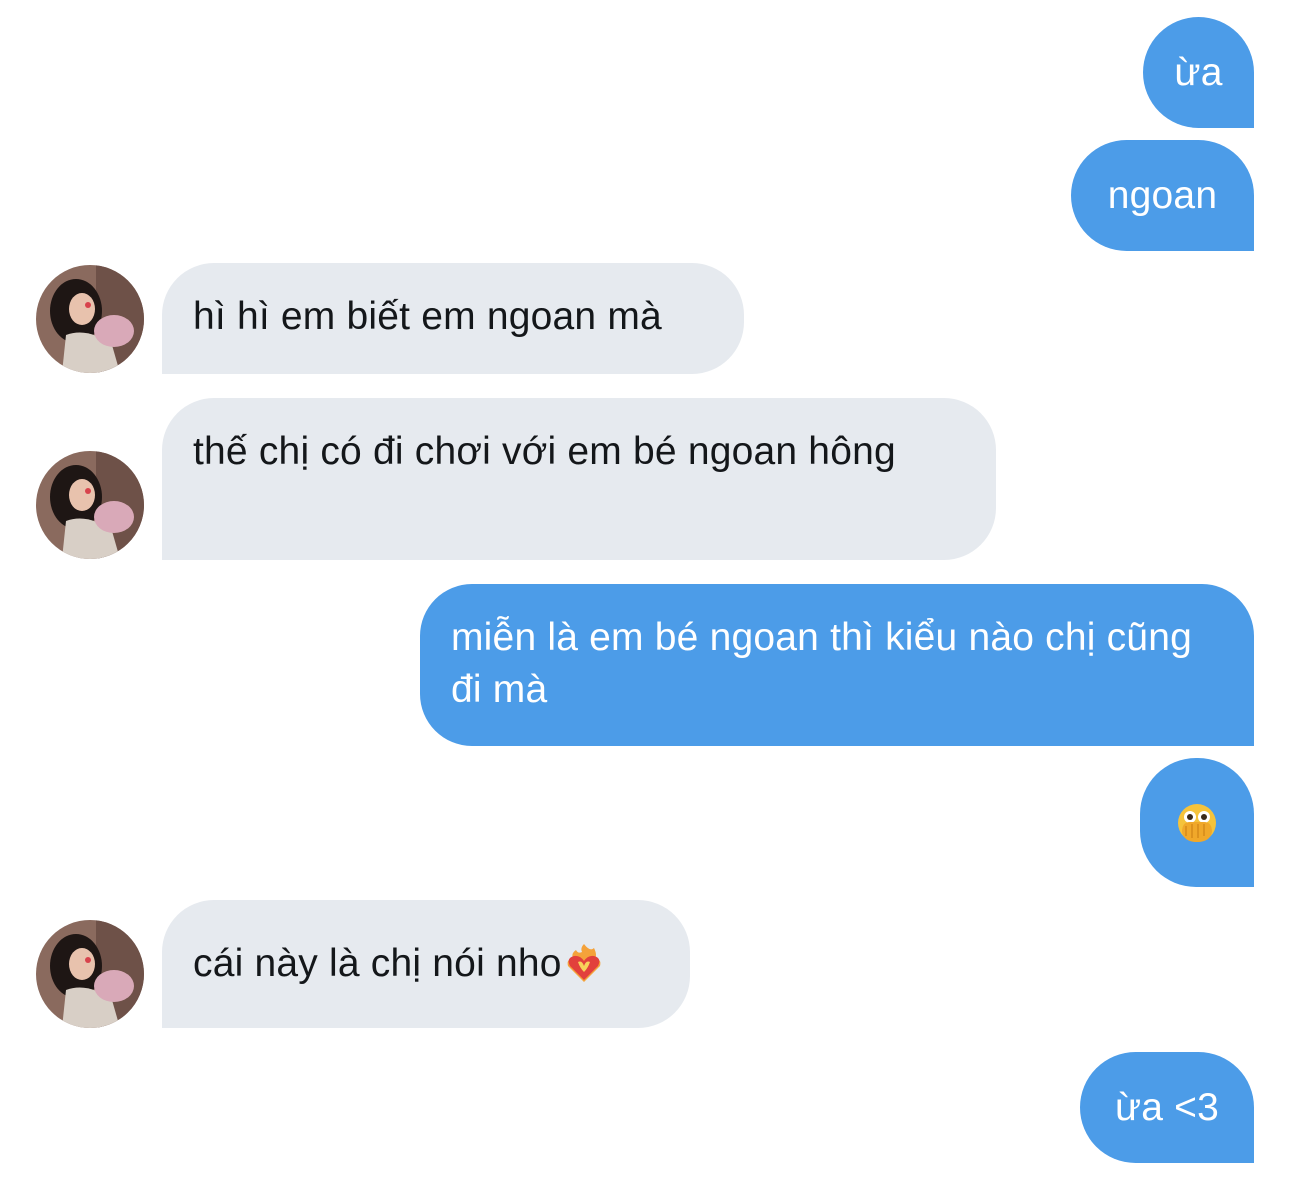  What do you see at coordinates (377, 963) in the screenshot?
I see `message-text: cái này là chị nói nho` at bounding box center [377, 963].